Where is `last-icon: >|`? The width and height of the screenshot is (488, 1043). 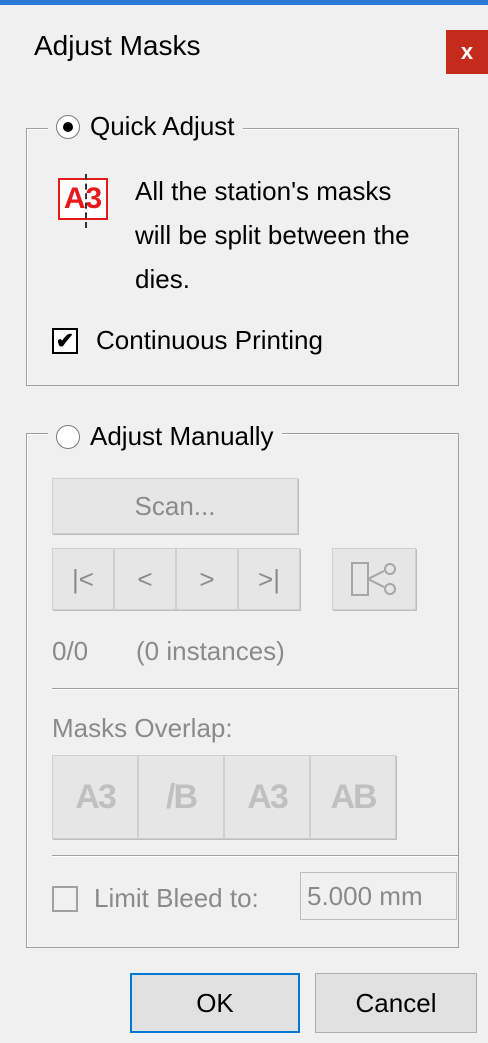 last-icon: >| is located at coordinates (269, 578).